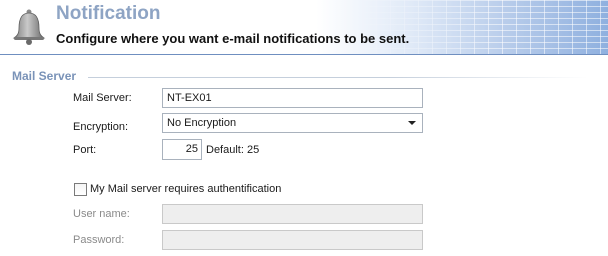  What do you see at coordinates (338, 77) in the screenshot?
I see `section-divider` at bounding box center [338, 77].